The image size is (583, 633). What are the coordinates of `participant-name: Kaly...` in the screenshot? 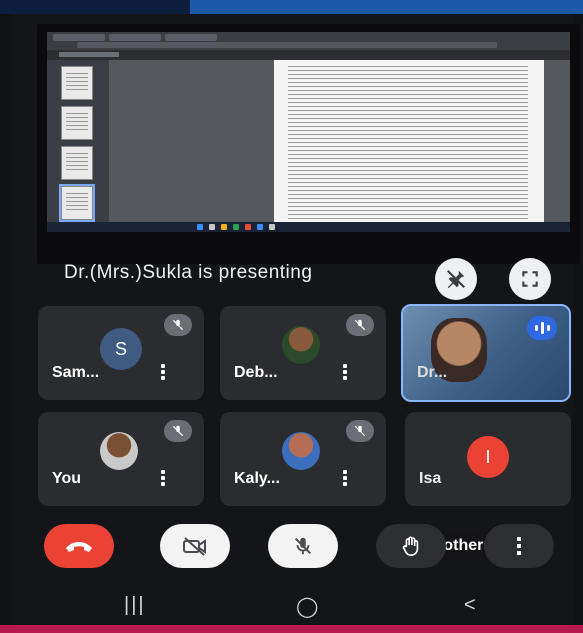 It's located at (257, 478).